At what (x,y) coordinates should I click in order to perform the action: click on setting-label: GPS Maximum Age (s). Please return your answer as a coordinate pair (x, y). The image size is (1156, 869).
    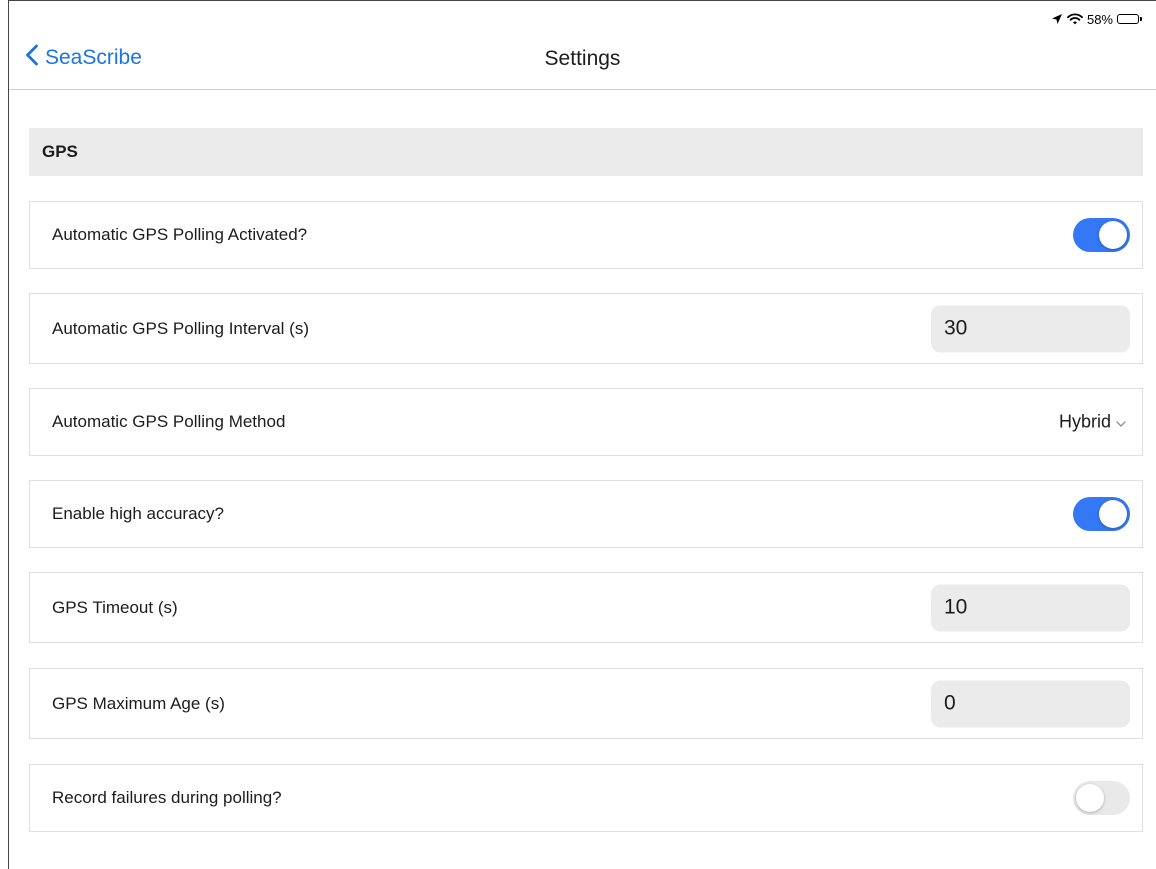
    Looking at the image, I should click on (138, 703).